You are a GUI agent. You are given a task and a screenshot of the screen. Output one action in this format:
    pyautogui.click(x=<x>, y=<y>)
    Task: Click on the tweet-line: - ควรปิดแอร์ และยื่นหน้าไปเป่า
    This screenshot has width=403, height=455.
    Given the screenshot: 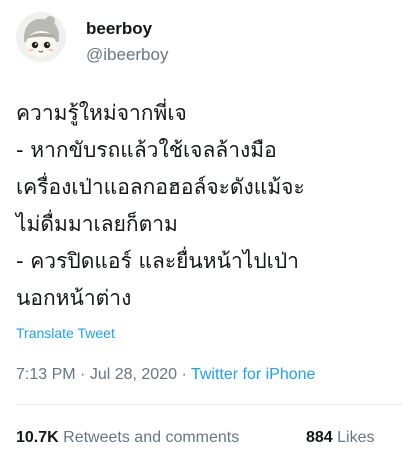 What is the action you would take?
    pyautogui.click(x=157, y=261)
    